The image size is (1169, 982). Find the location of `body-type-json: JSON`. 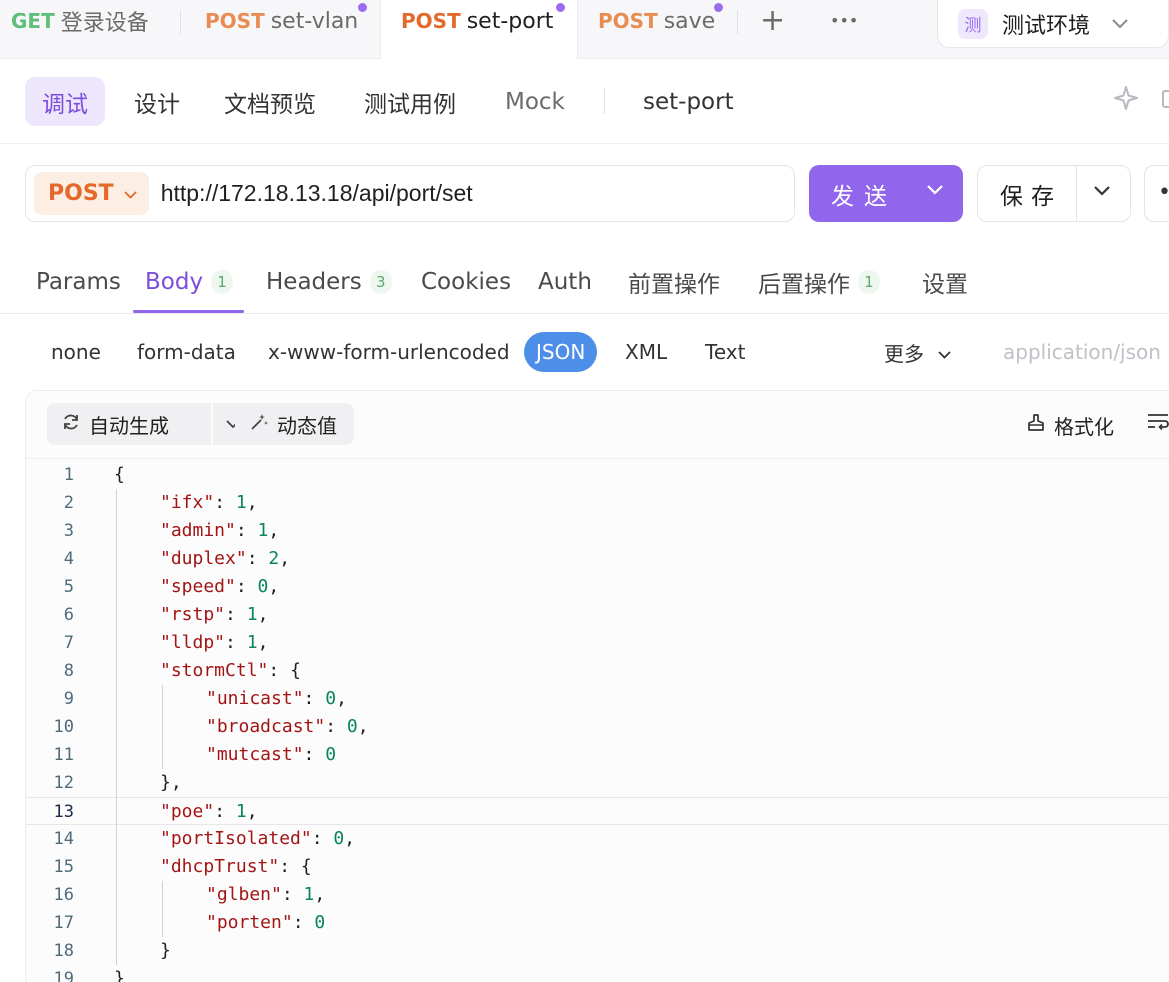

body-type-json: JSON is located at coordinates (561, 352).